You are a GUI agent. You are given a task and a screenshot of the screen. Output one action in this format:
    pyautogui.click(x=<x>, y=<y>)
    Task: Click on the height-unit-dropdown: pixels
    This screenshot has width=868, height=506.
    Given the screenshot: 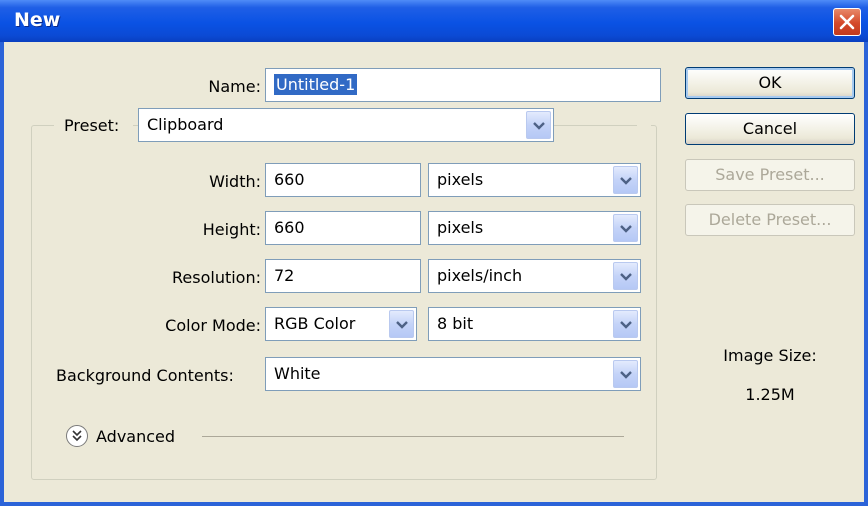 What is the action you would take?
    pyautogui.click(x=534, y=228)
    